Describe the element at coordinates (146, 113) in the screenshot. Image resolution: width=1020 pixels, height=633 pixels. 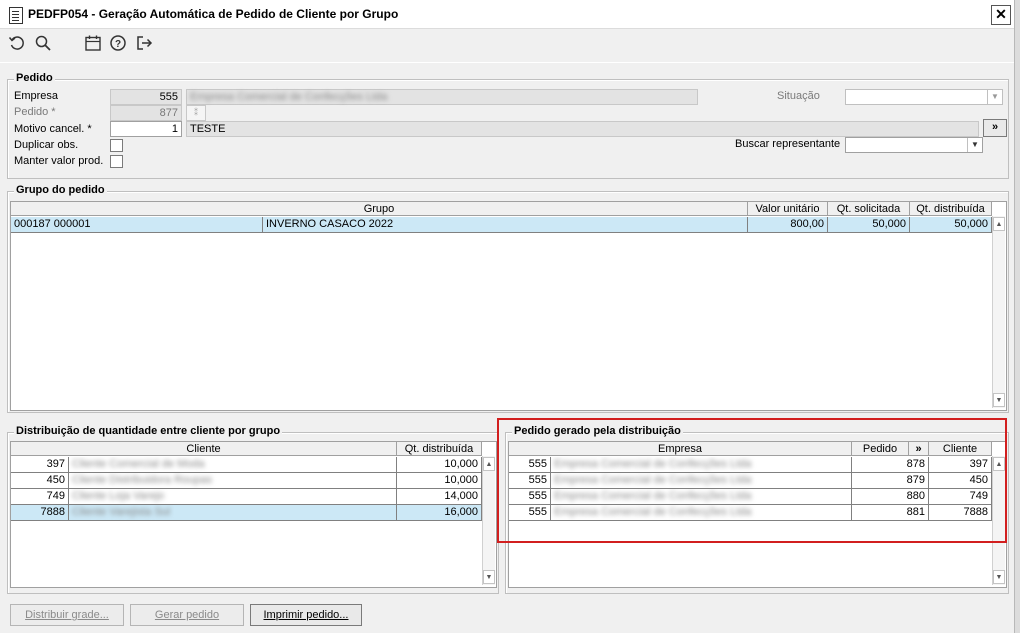
I see `pedido-field: 877` at that location.